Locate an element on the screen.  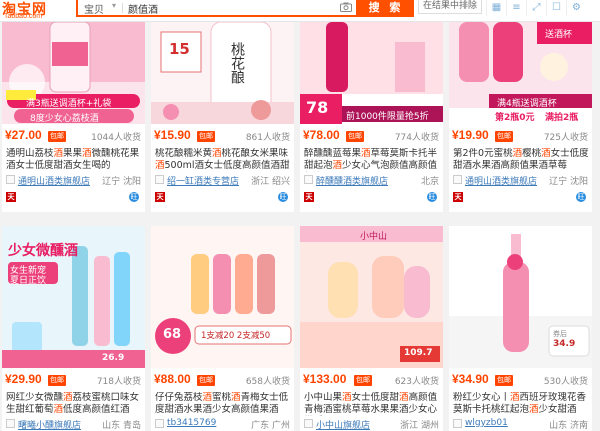
grid-view-icon: ▦ is located at coordinates (496, 8).